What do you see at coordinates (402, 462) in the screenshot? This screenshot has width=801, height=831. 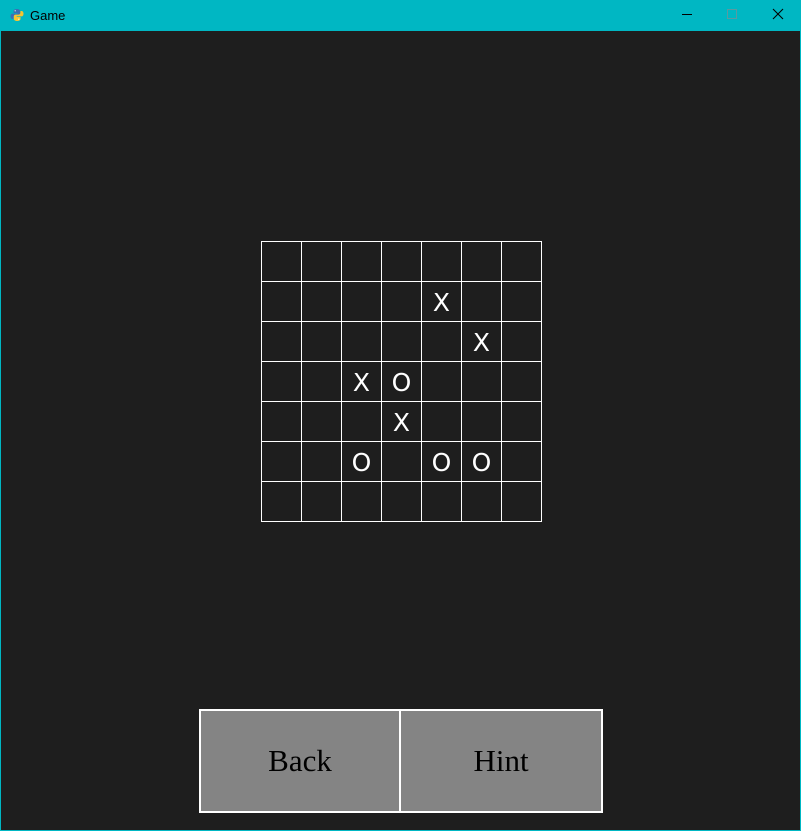 I see `board-cell-r5-c3` at bounding box center [402, 462].